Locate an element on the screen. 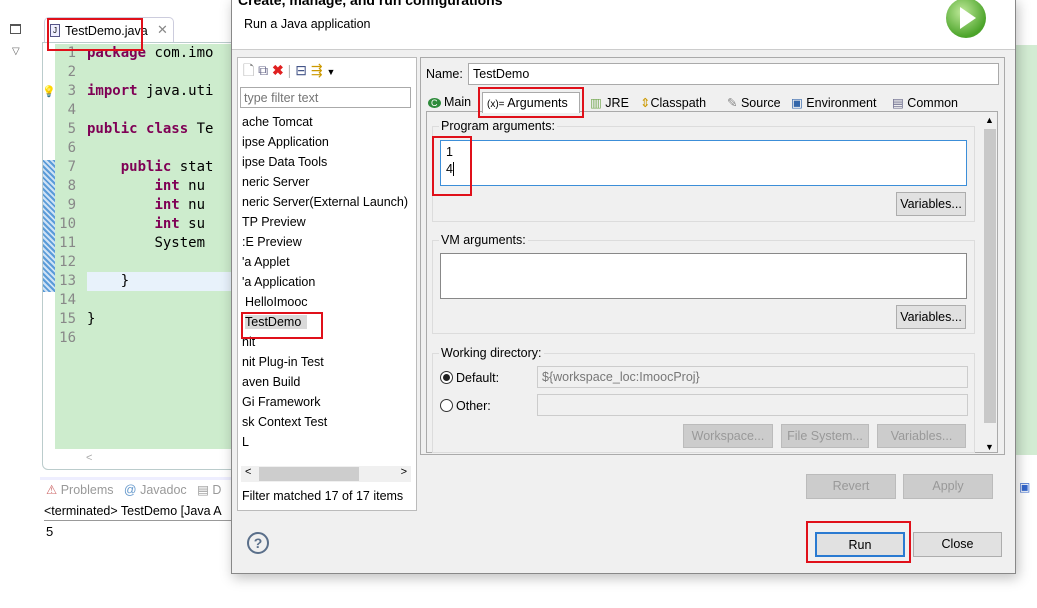  config-list-item: HelloImooc is located at coordinates (276, 302).